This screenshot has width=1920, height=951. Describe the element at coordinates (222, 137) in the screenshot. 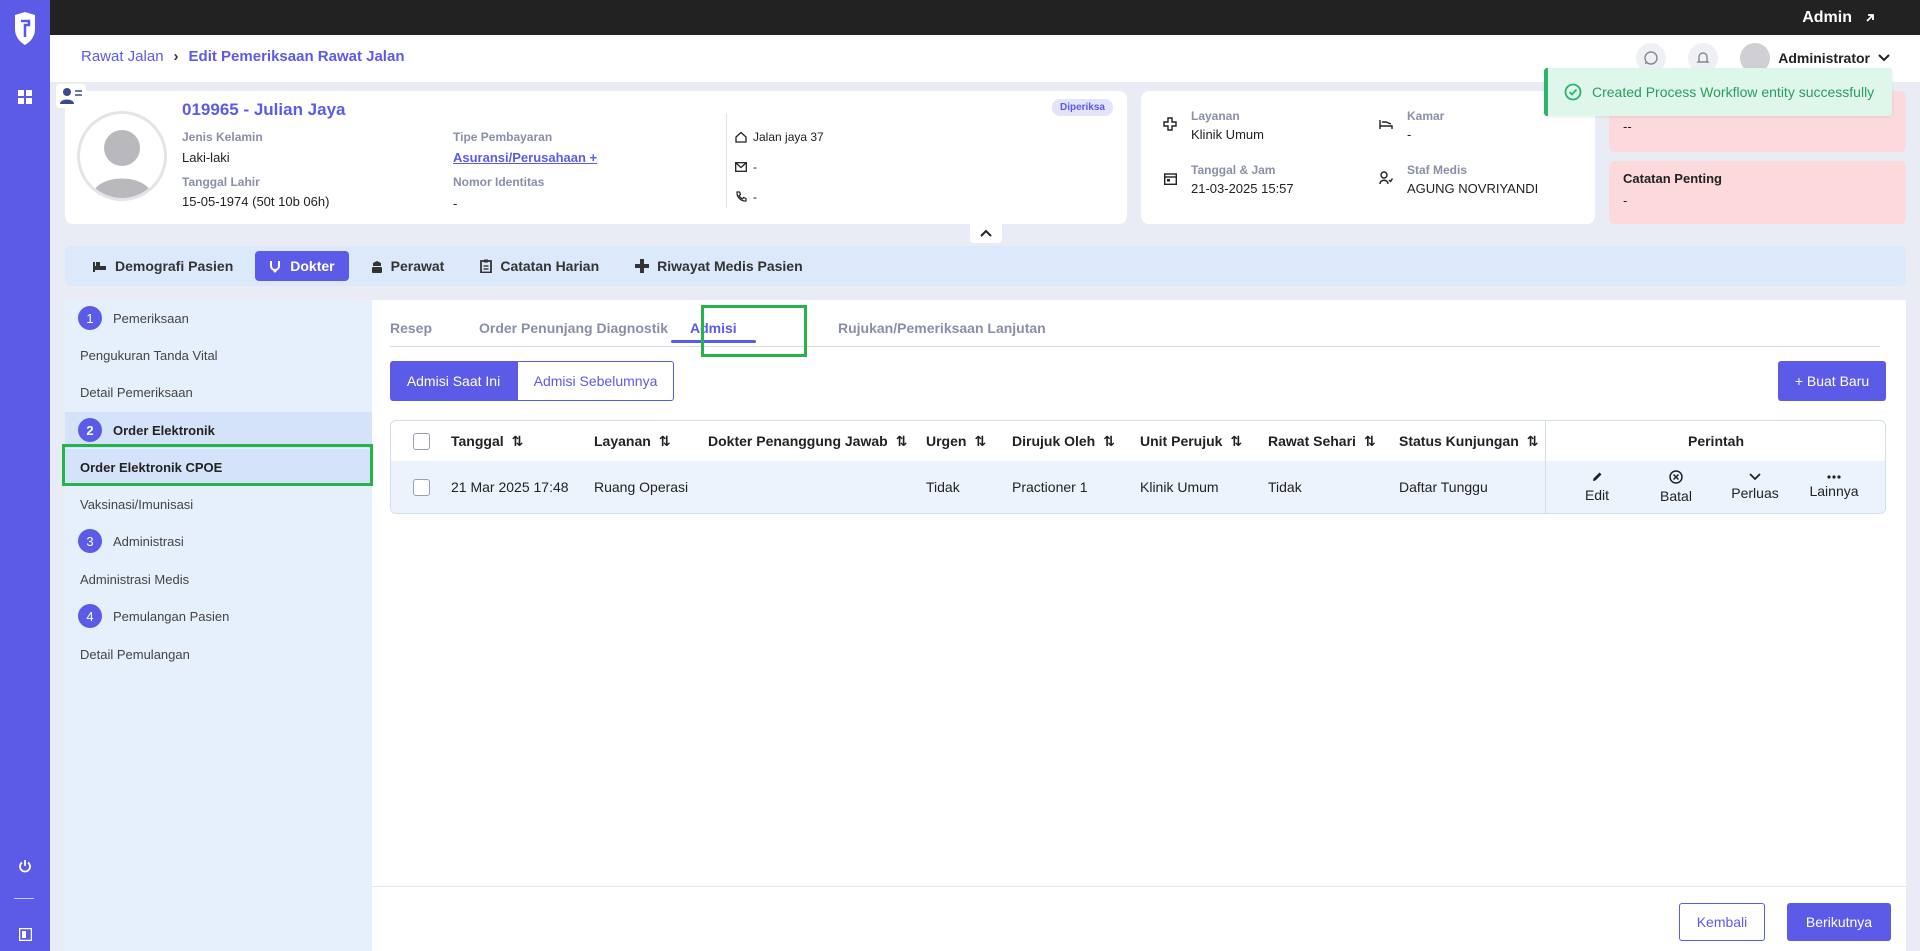

I see `gender-label: Jenis Kelamin` at that location.